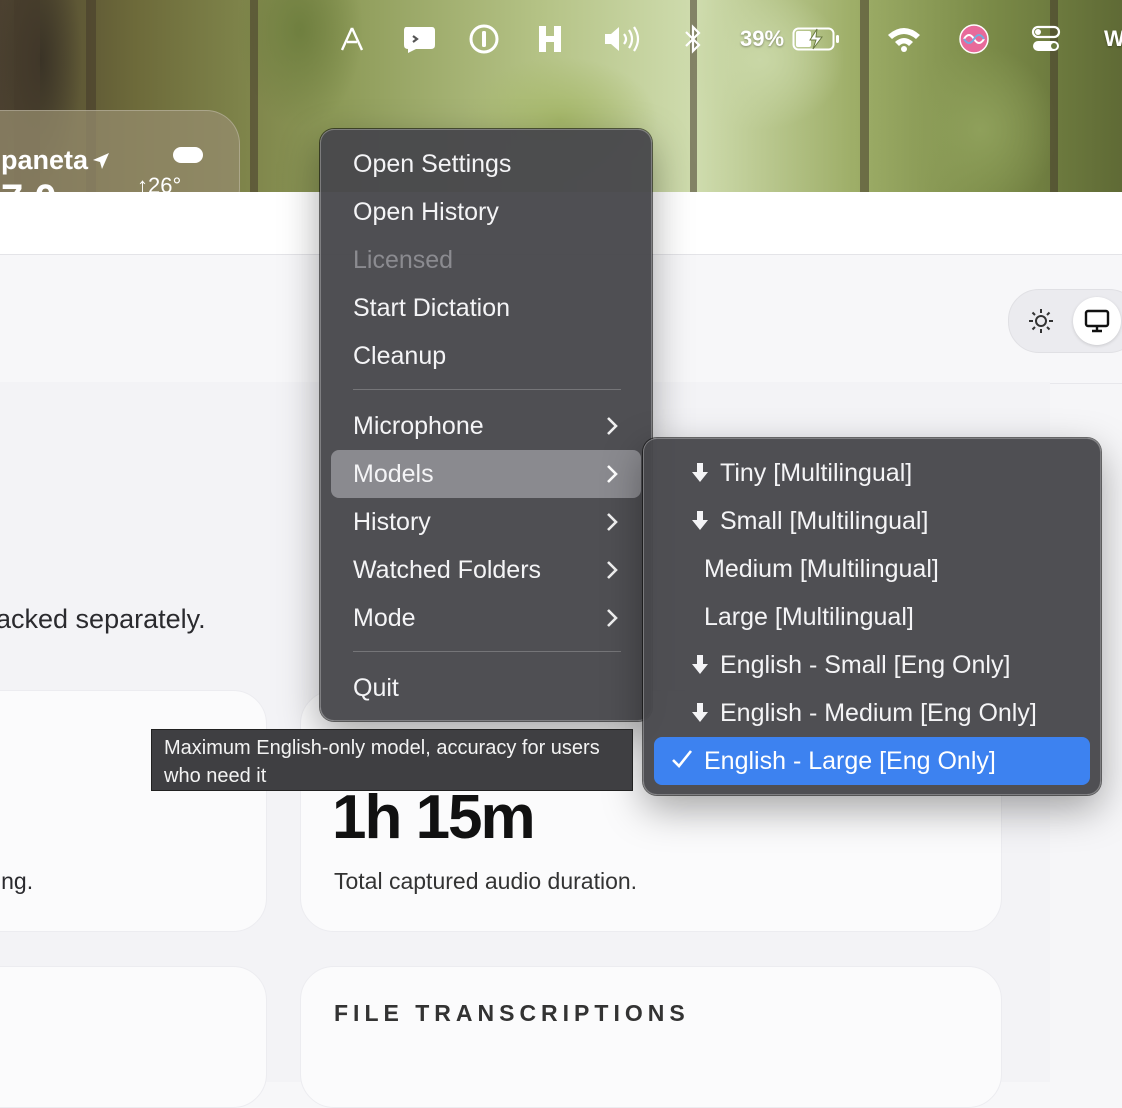  Describe the element at coordinates (682, 759) in the screenshot. I see `checkmark-icon` at that location.